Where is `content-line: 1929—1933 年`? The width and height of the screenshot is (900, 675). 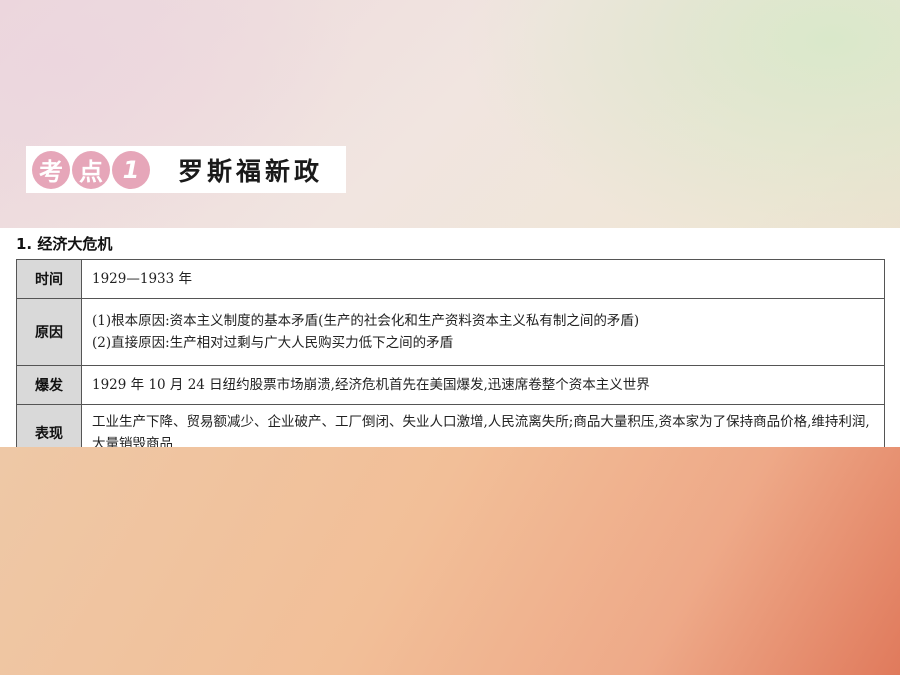
content-line: 1929—1933 年 is located at coordinates (142, 279).